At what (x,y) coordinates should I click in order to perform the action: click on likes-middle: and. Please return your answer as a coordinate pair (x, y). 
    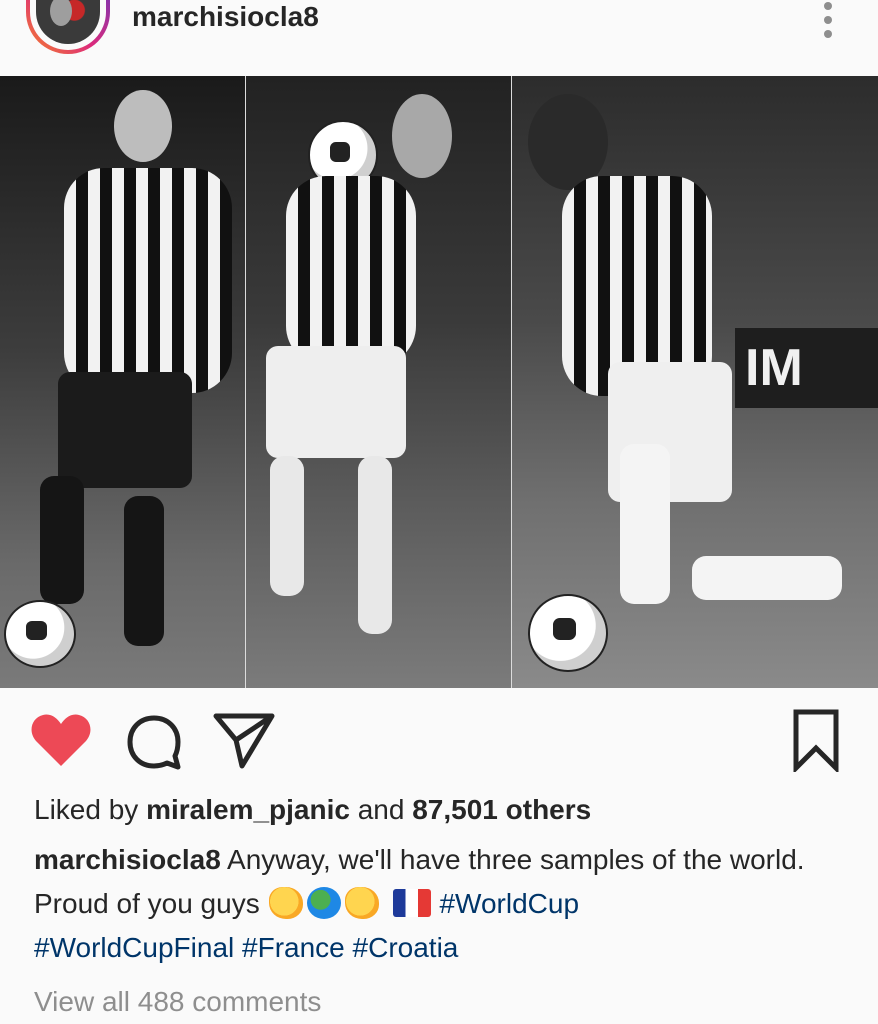
    Looking at the image, I should click on (381, 809).